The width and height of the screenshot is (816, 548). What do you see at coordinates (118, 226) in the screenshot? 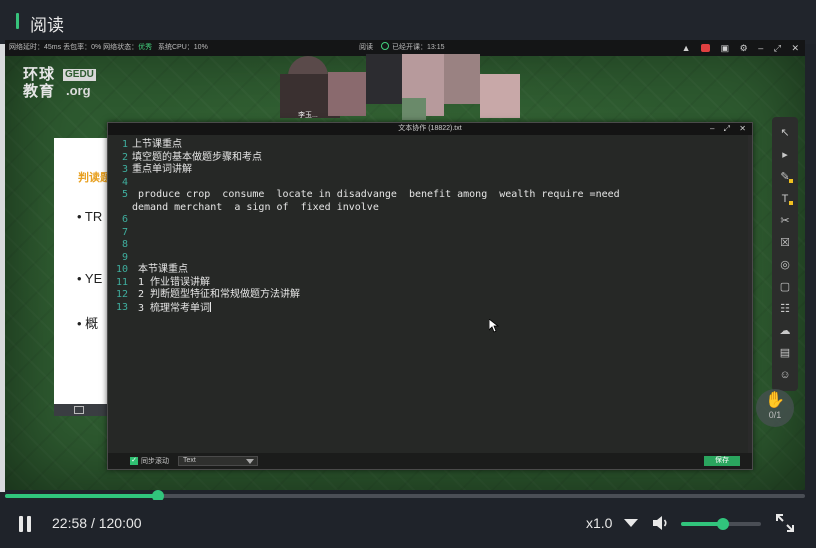
I see `line-number-gutter: 12345 6 7 8 9 10 11 12 13` at bounding box center [118, 226].